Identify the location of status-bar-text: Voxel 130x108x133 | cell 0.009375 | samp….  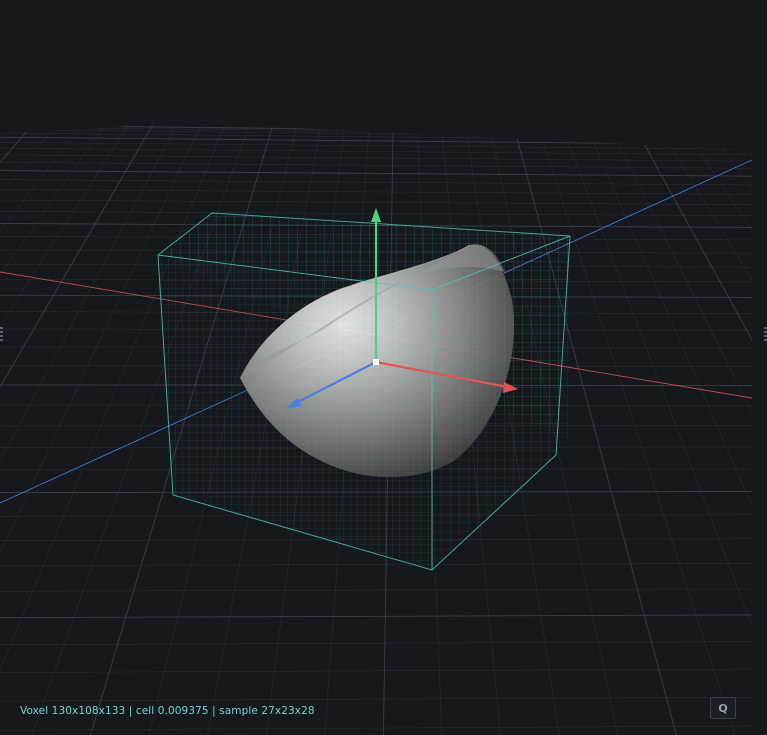
(167, 711).